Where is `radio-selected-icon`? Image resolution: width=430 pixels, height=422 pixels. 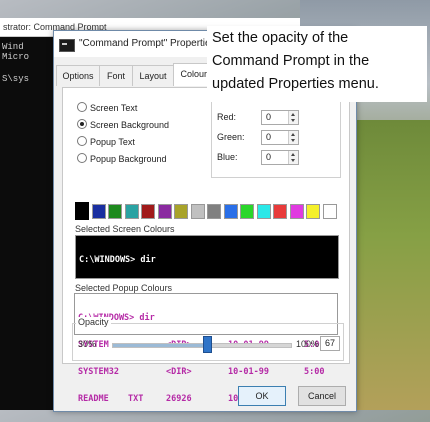 radio-selected-icon is located at coordinates (82, 124).